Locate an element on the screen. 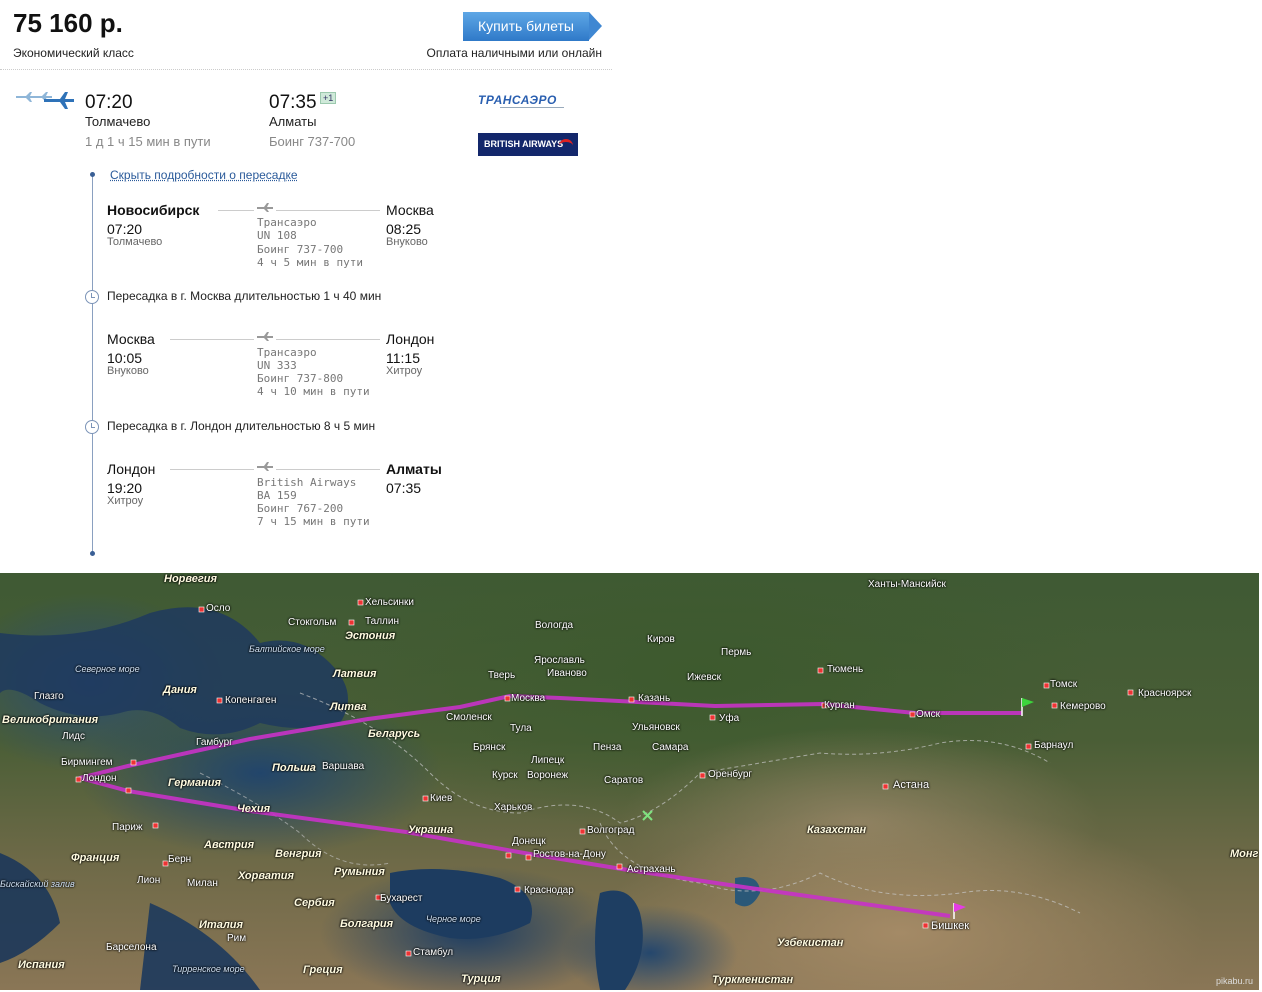 The image size is (1262, 992). crosshair-marker-icon is located at coordinates (647, 815).